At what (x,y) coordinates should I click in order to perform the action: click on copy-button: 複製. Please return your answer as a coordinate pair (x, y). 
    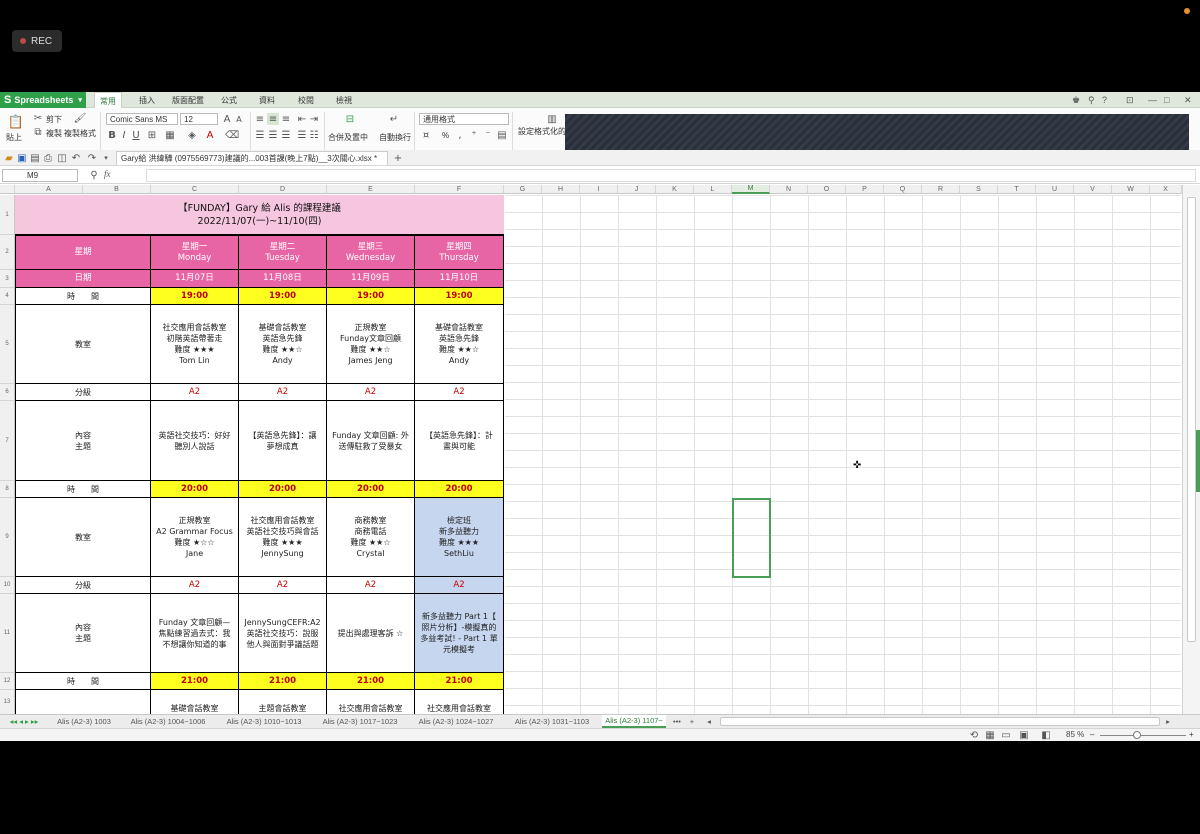
    Looking at the image, I should click on (54, 133).